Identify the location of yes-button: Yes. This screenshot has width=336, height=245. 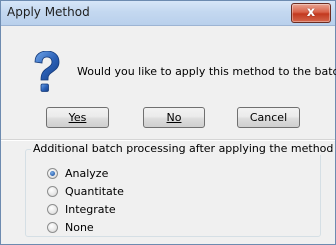
(77, 117).